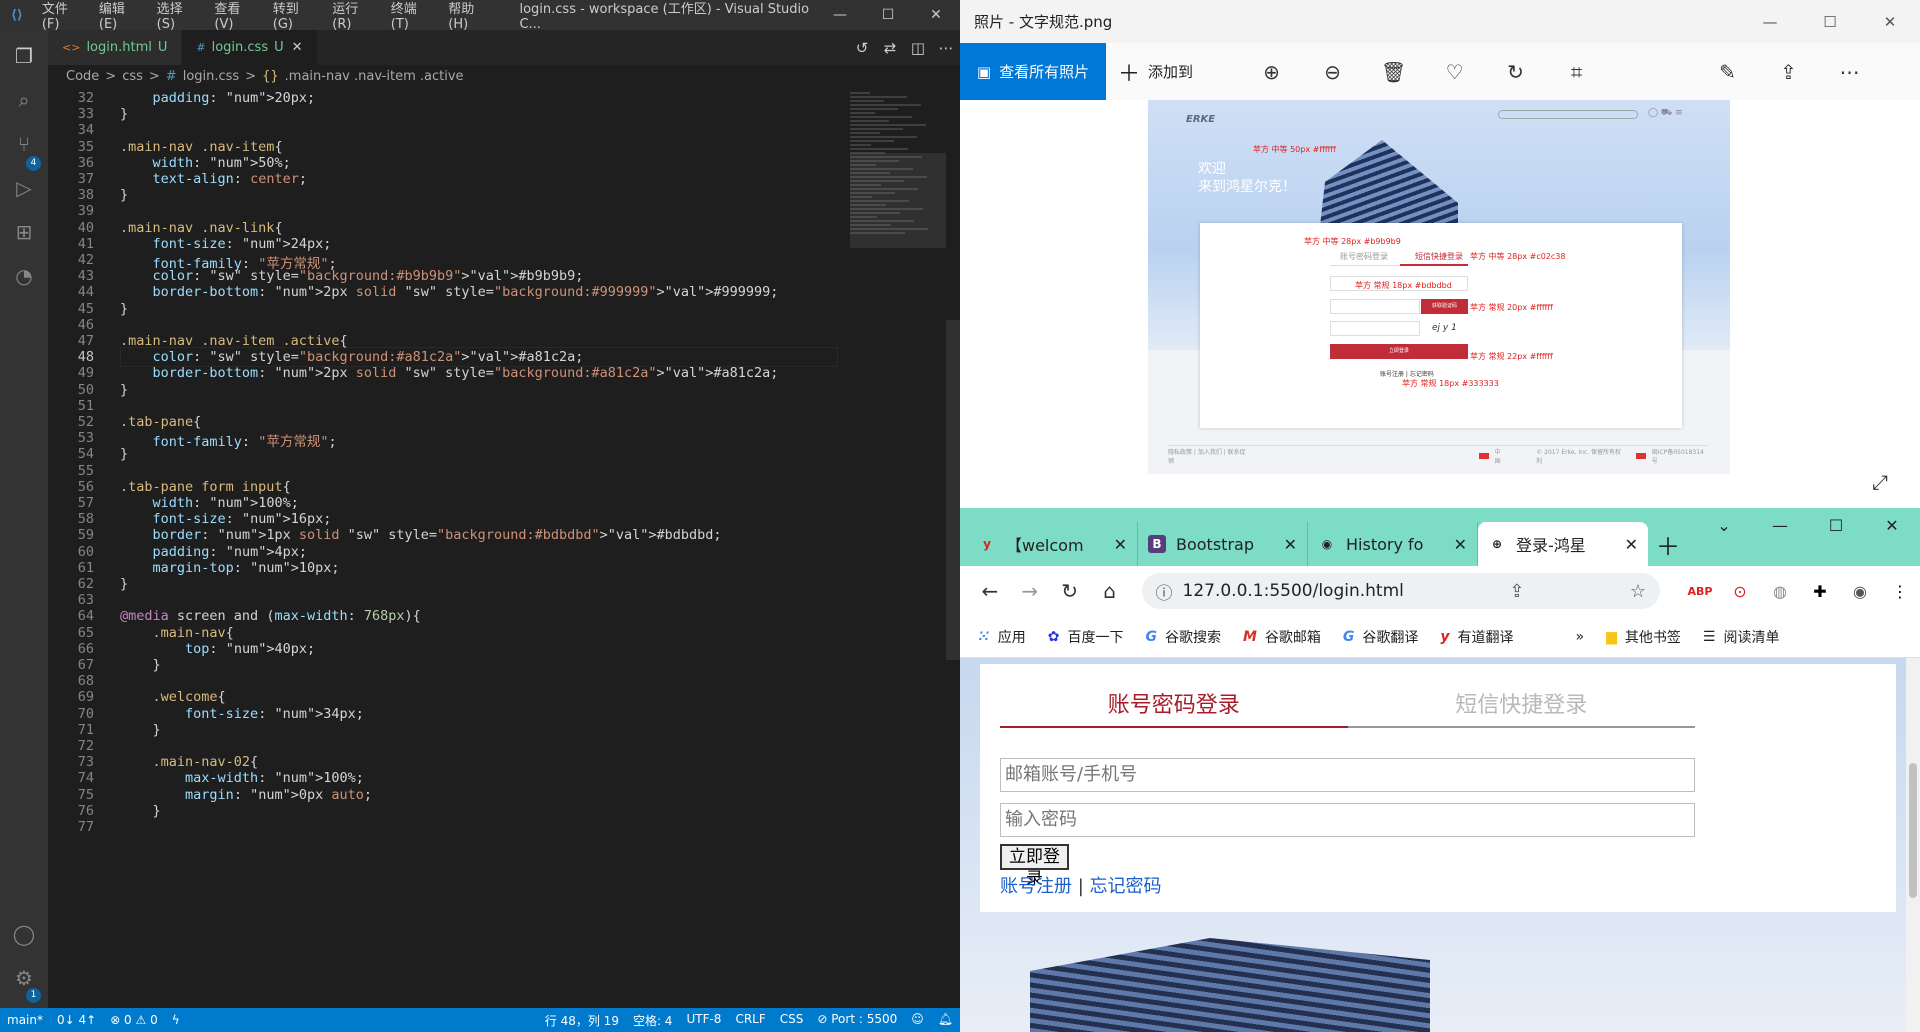 This screenshot has height=1032, width=1920. I want to click on reload-icon: ↻, so click(1070, 591).